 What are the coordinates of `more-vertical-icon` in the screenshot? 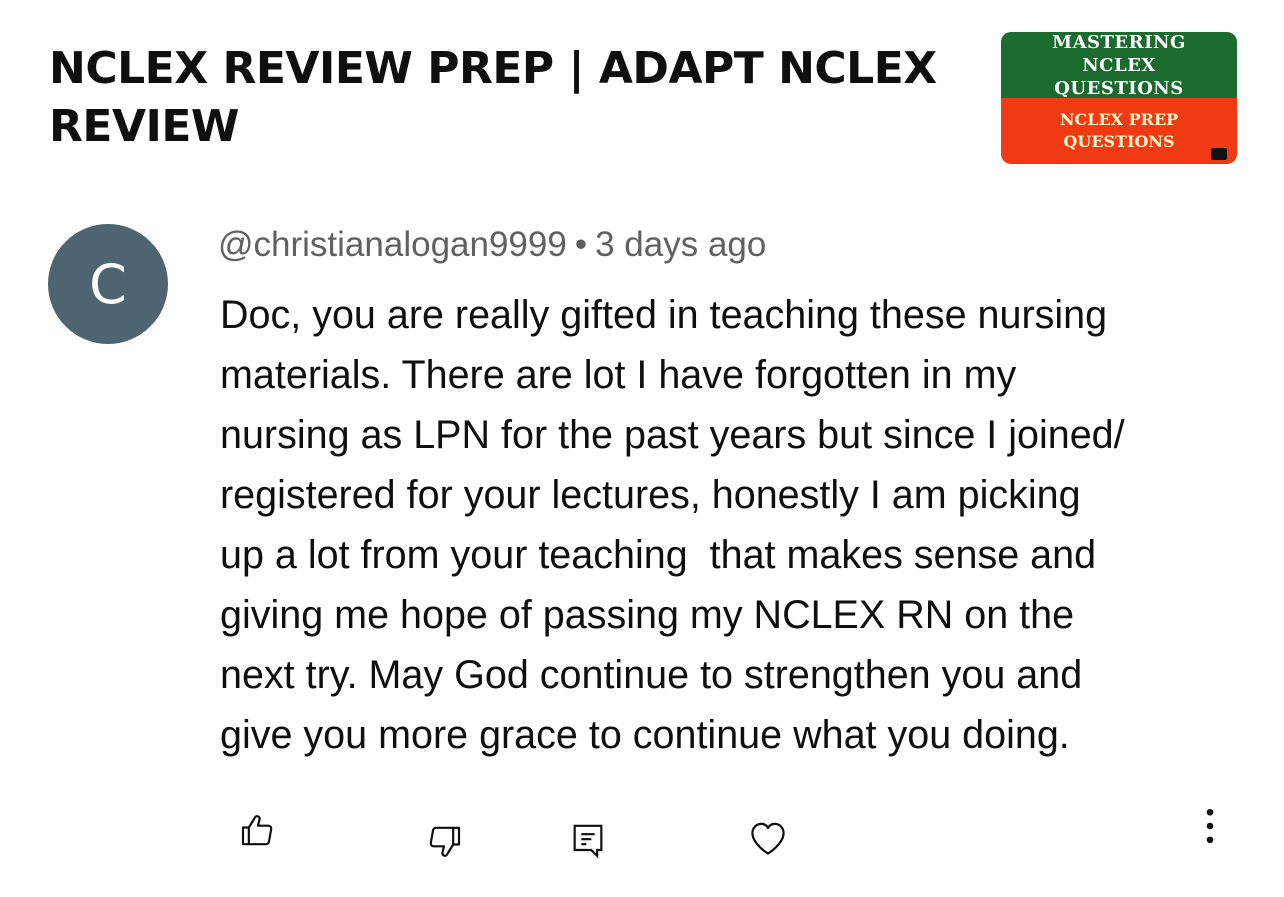 It's located at (1210, 826).